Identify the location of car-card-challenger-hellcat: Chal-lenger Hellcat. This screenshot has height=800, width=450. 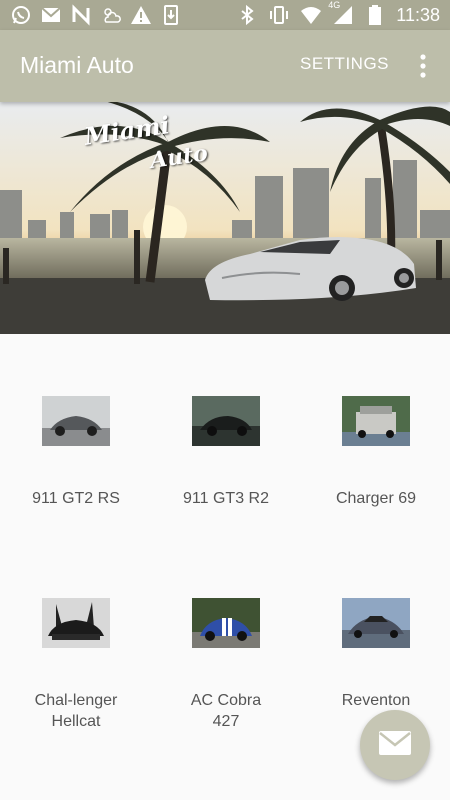
(75, 636).